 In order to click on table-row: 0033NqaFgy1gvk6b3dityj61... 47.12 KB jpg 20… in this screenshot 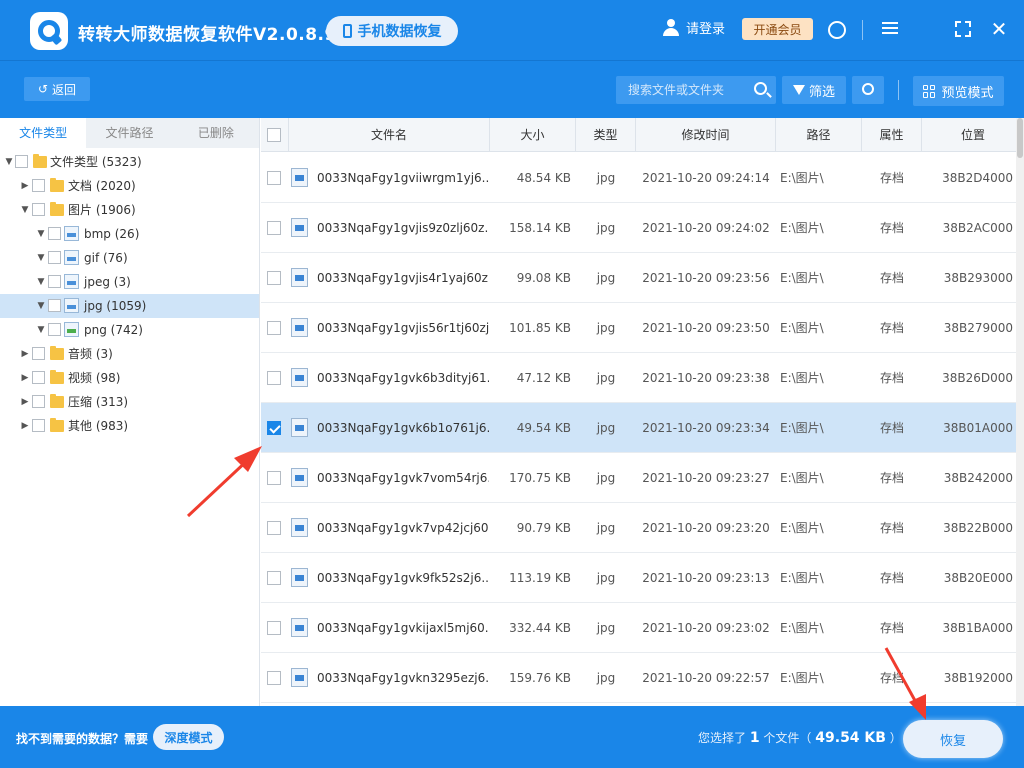, I will do `click(642, 378)`.